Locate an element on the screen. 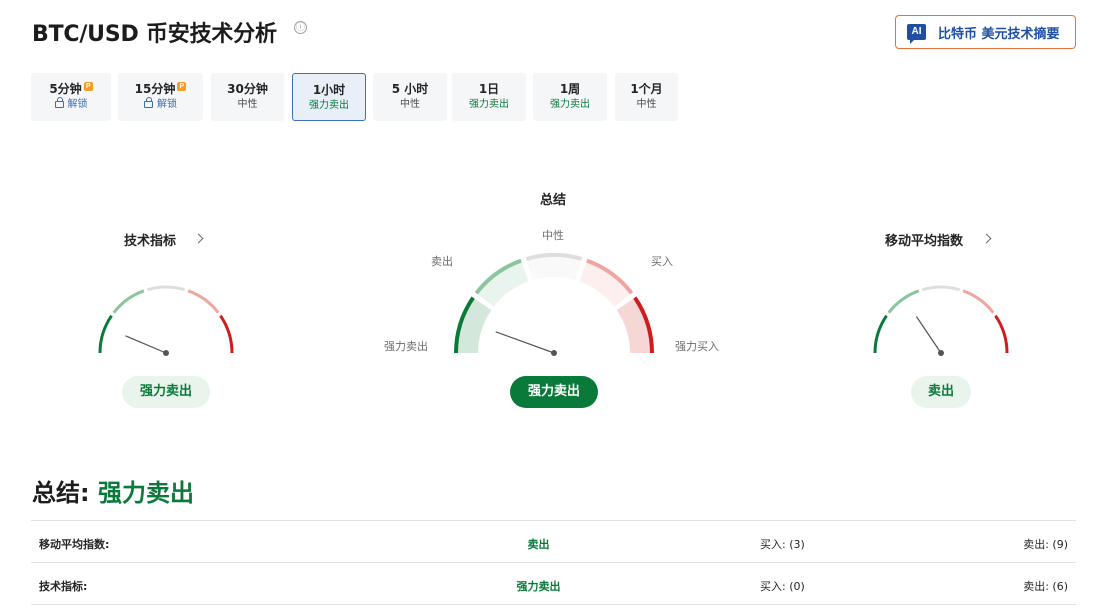  table-row: 移动平均指数: 卖出 买入: (3) 卖出: (9) is located at coordinates (553, 542).